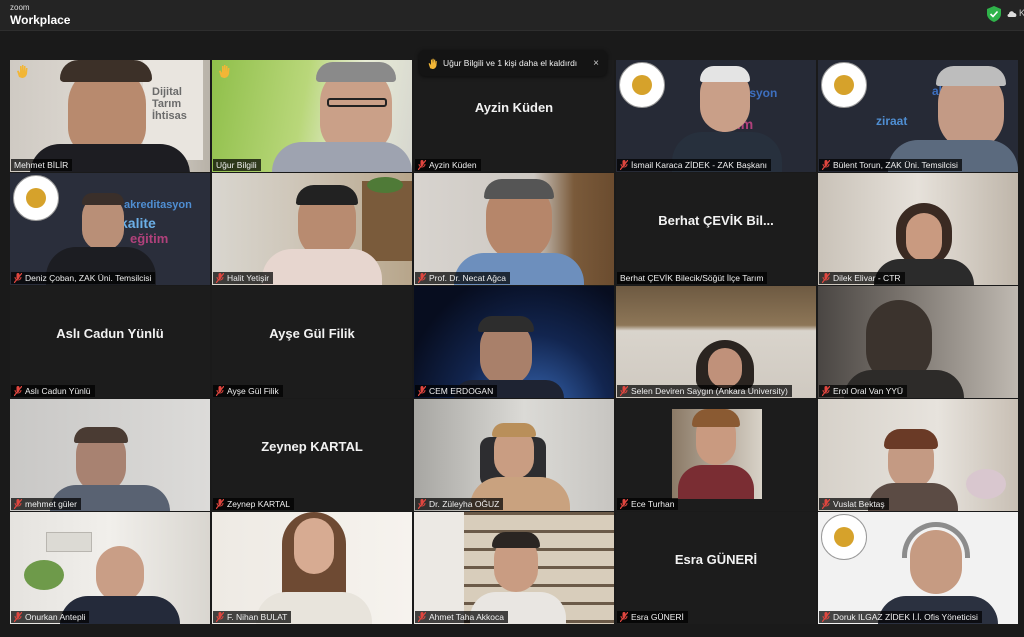  I want to click on close-notification-button: ×, so click(596, 63).